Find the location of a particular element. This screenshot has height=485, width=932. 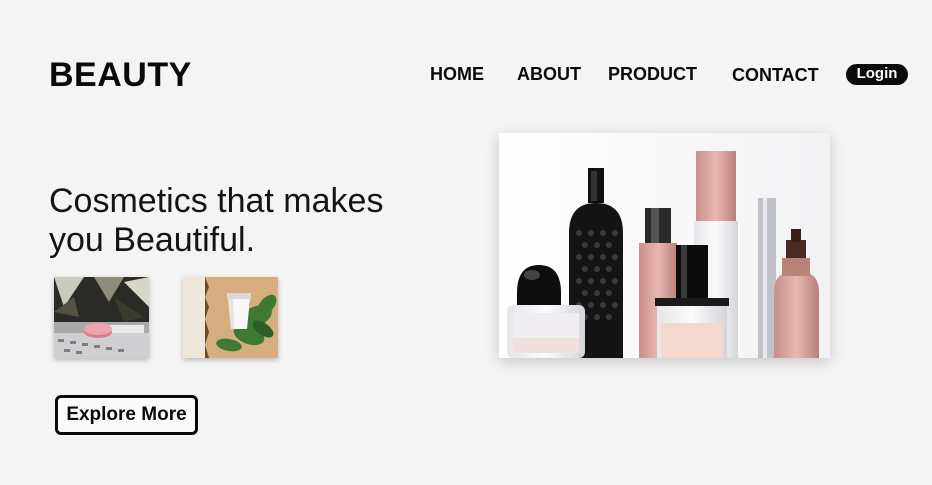

hero-title: Cosmetics that makes you Beautiful. is located at coordinates (239, 221).